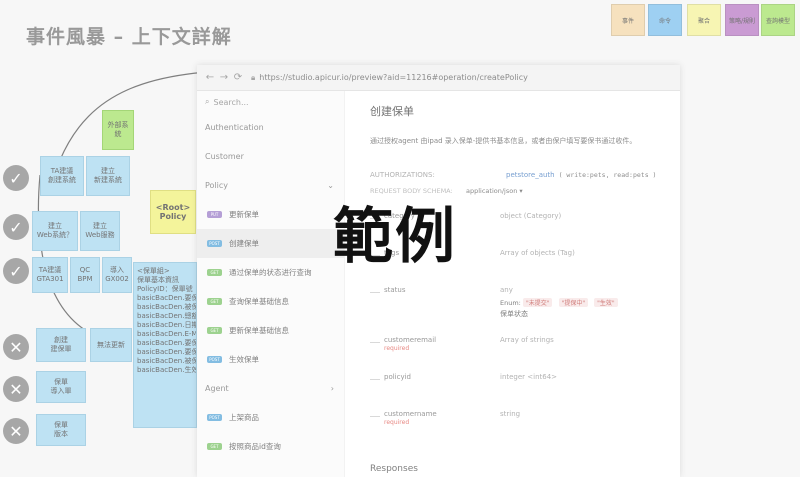 The height and width of the screenshot is (477, 800). Describe the element at coordinates (525, 428) in the screenshot. I see `property-row: customername required string` at that location.